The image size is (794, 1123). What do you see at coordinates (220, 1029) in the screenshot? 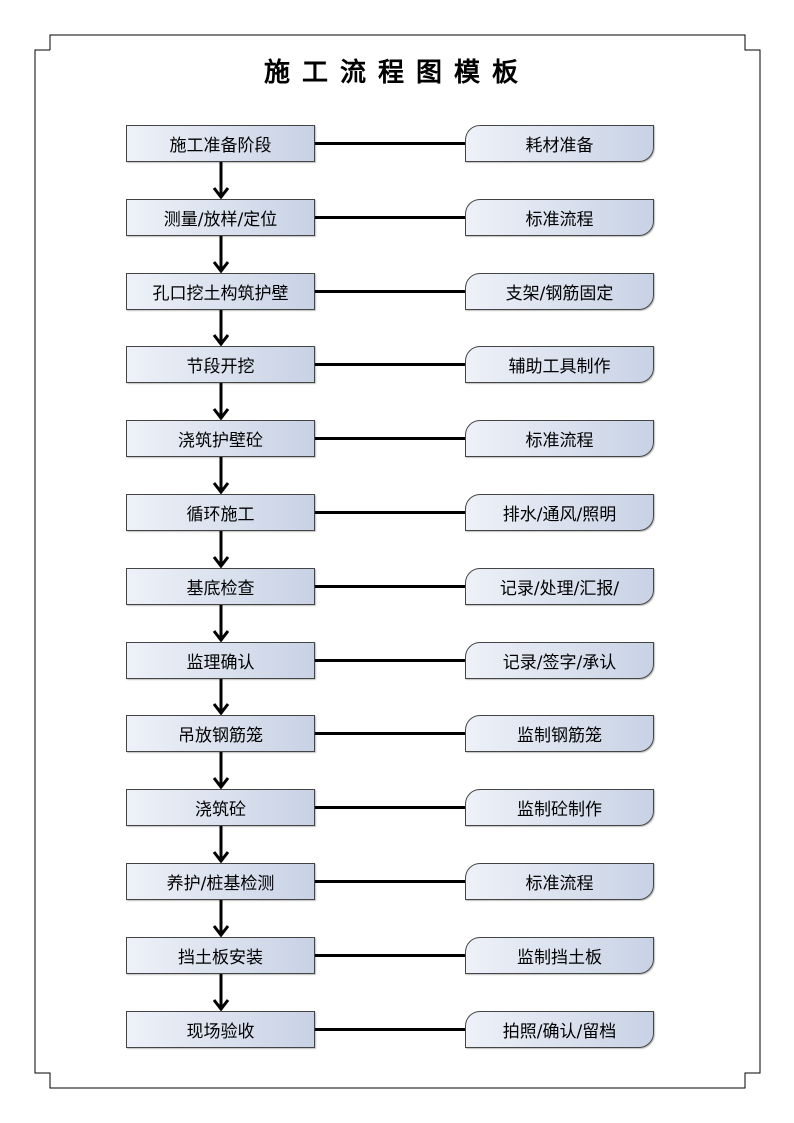
I see `process-step: 现场验收` at bounding box center [220, 1029].